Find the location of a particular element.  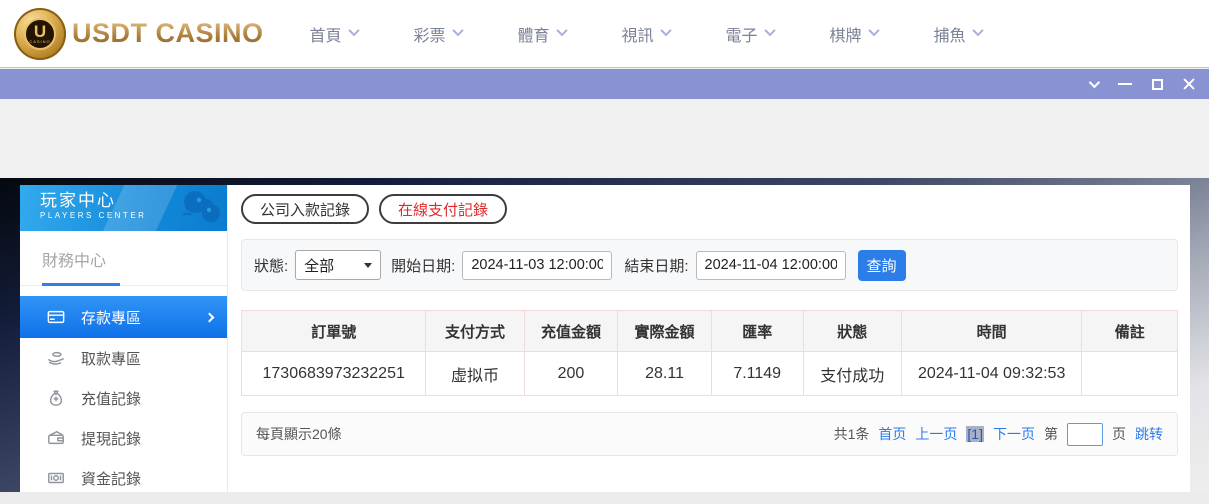

nav-item-cards: 棋牌 is located at coordinates (854, 34).